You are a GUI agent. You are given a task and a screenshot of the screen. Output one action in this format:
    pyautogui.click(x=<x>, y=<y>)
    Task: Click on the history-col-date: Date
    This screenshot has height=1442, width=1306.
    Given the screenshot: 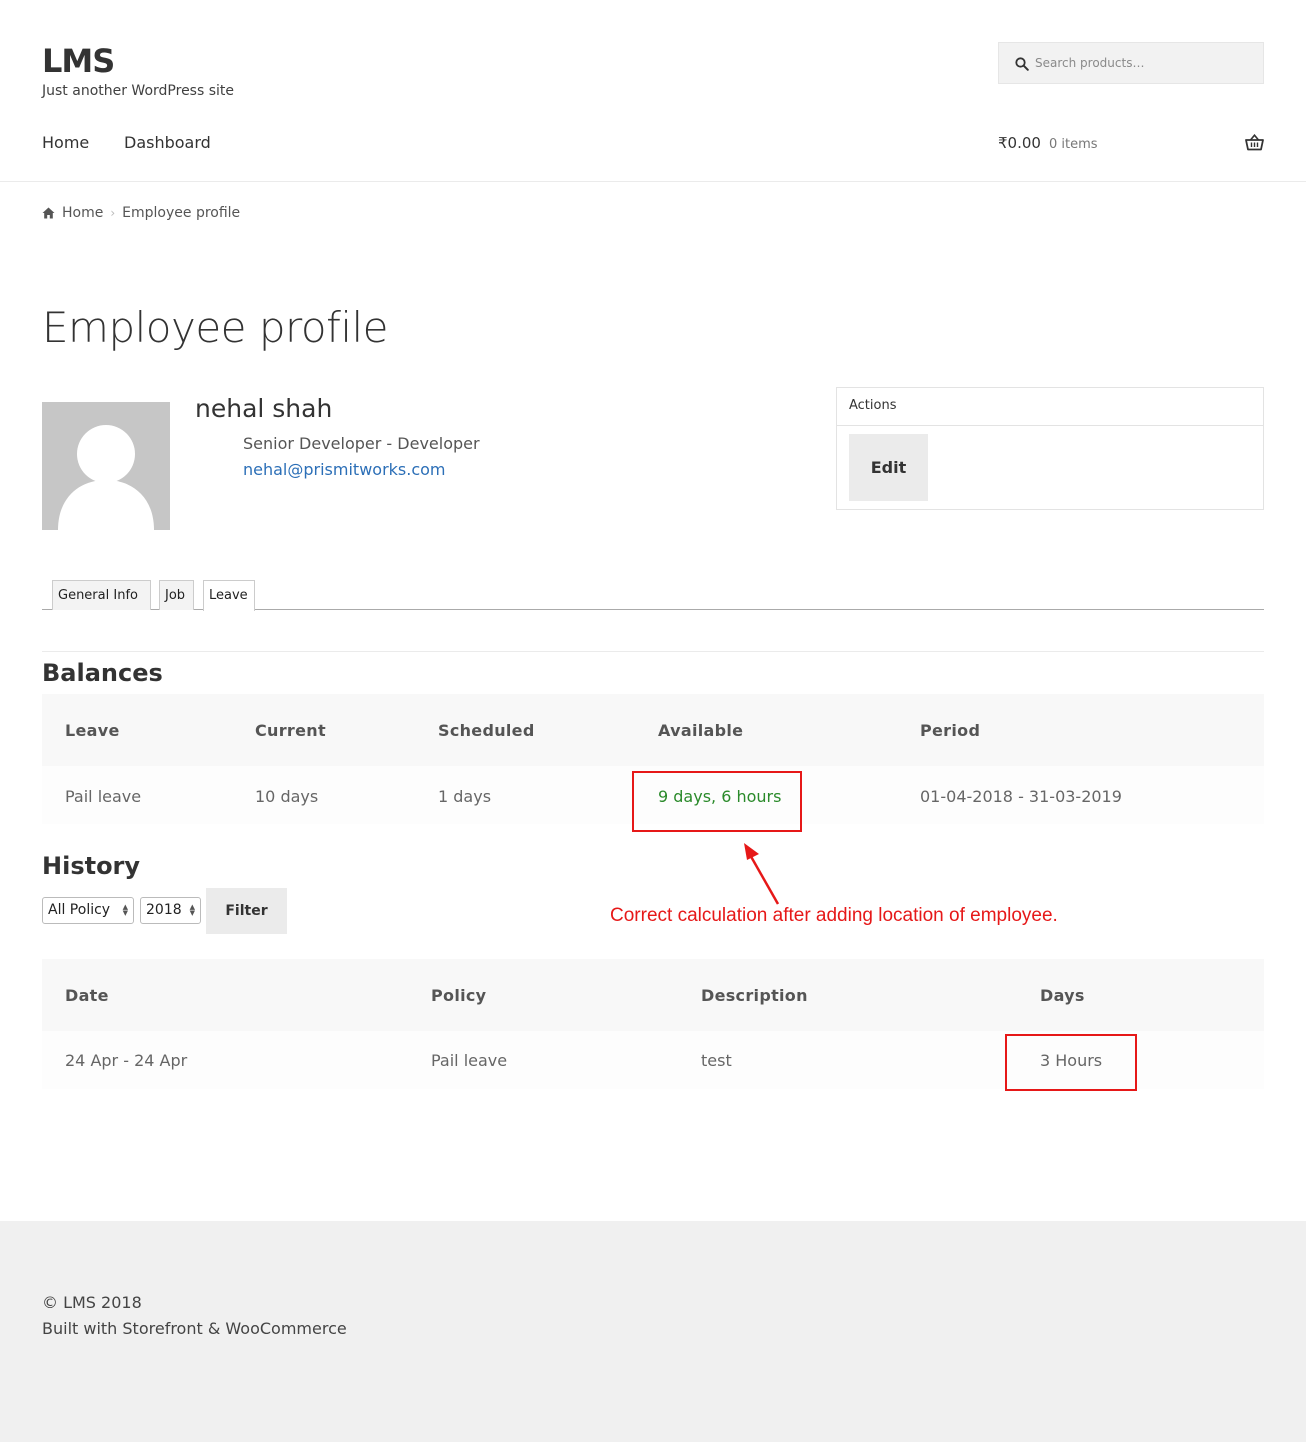 What is the action you would take?
    pyautogui.click(x=87, y=995)
    